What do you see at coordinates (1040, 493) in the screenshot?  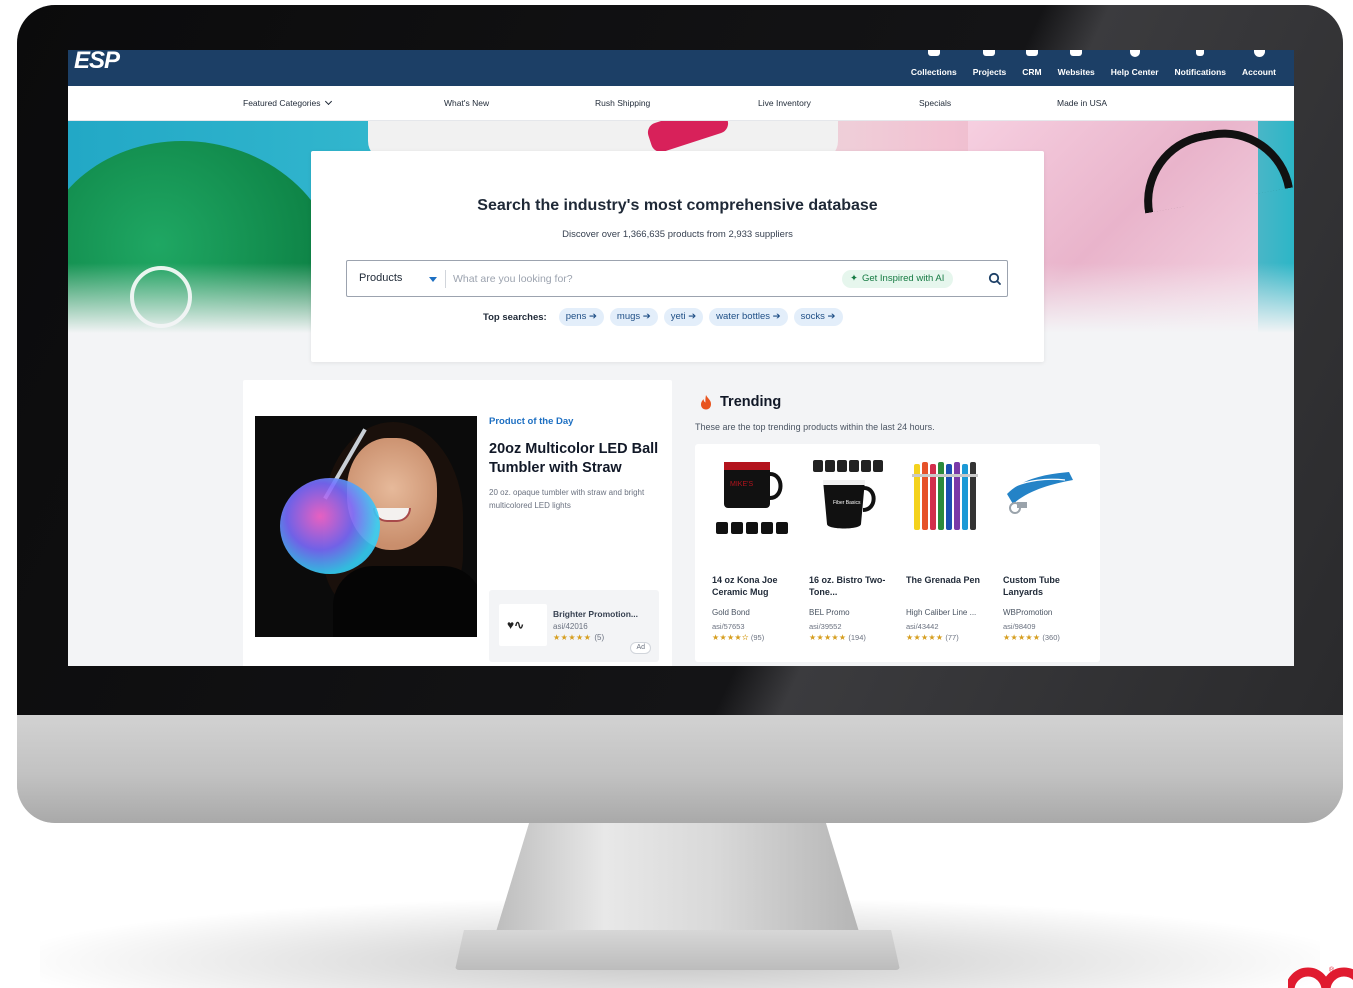 I see `lanyard-image` at bounding box center [1040, 493].